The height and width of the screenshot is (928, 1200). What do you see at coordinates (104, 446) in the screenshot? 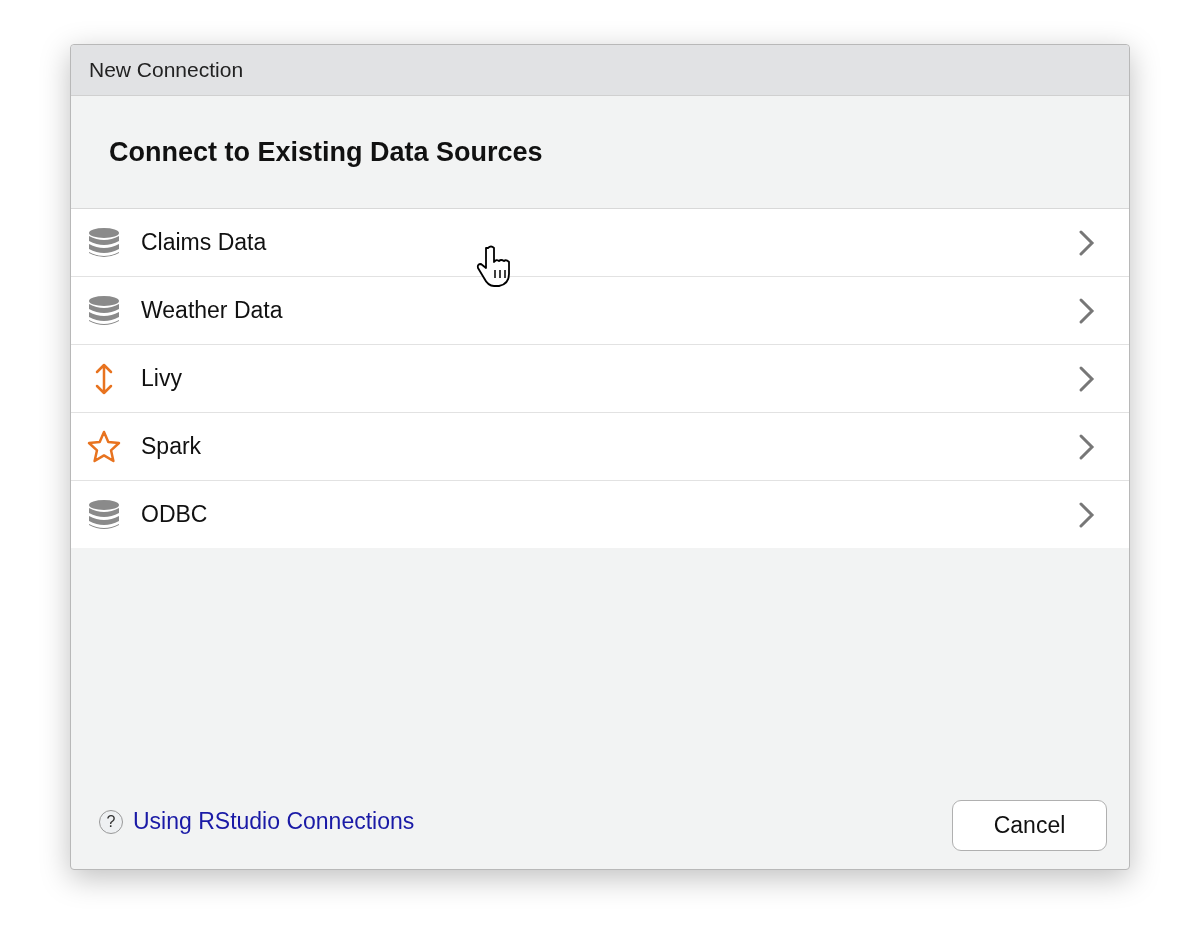
I see `star-icon` at bounding box center [104, 446].